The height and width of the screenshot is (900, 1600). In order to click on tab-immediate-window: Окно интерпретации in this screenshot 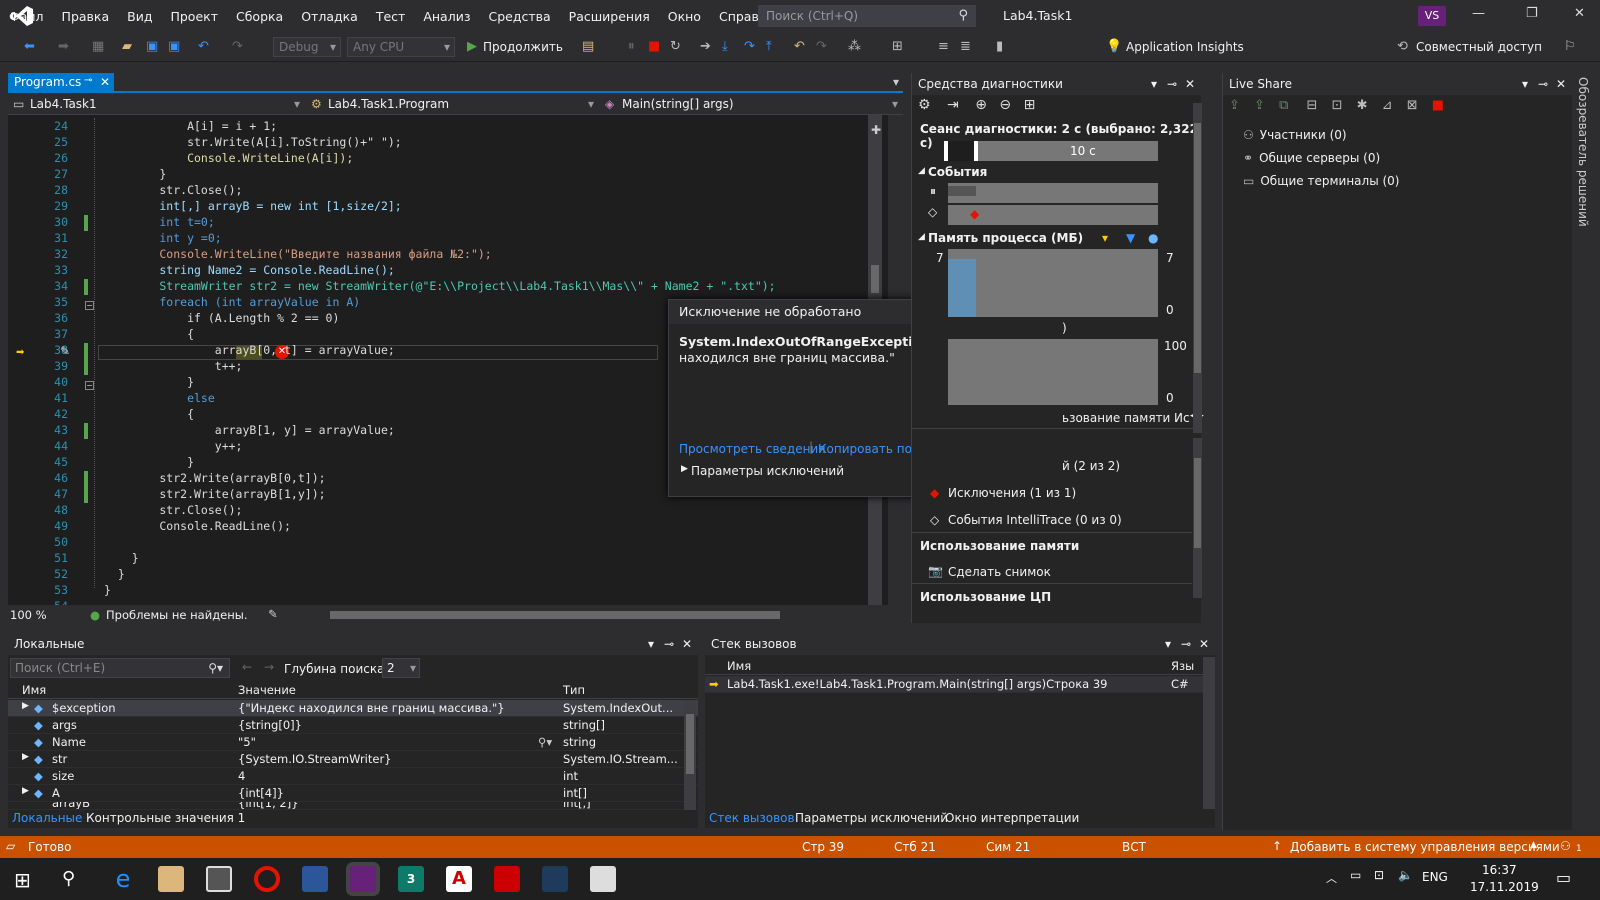, I will do `click(1012, 818)`.